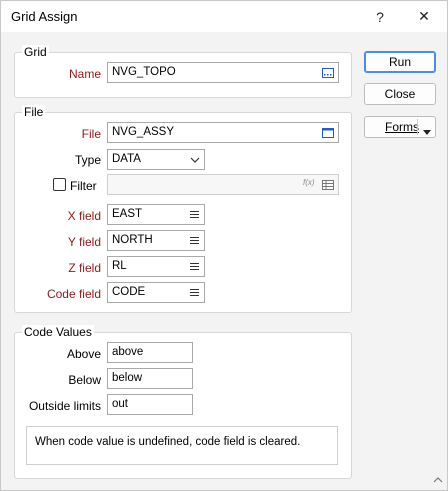 The image size is (448, 491). What do you see at coordinates (143, 132) in the screenshot?
I see `file-value: NVG_ASSY` at bounding box center [143, 132].